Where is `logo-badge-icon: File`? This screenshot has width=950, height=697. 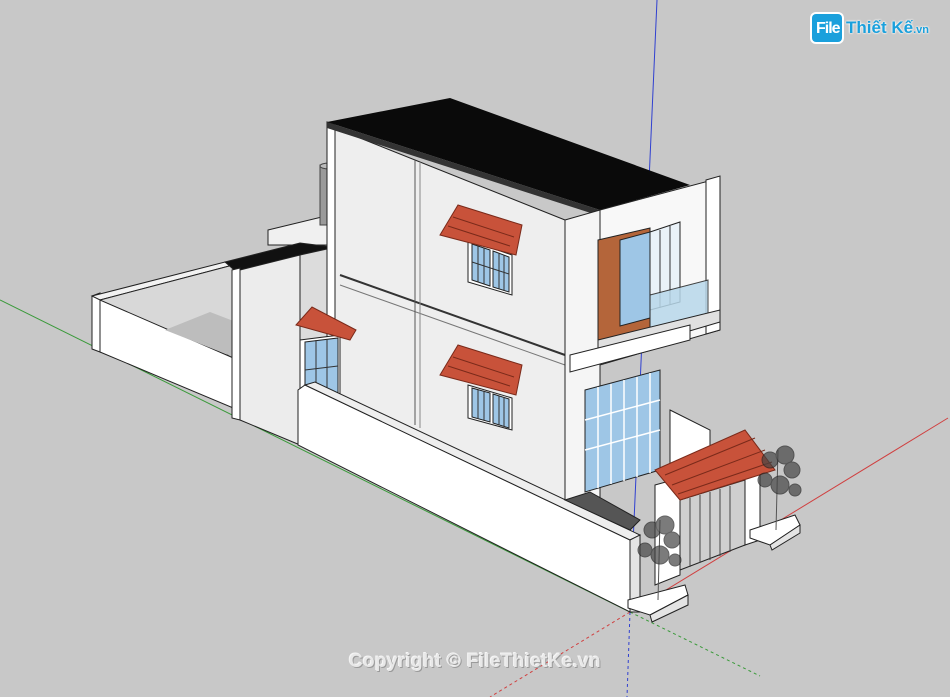
logo-badge-icon: File is located at coordinates (827, 28).